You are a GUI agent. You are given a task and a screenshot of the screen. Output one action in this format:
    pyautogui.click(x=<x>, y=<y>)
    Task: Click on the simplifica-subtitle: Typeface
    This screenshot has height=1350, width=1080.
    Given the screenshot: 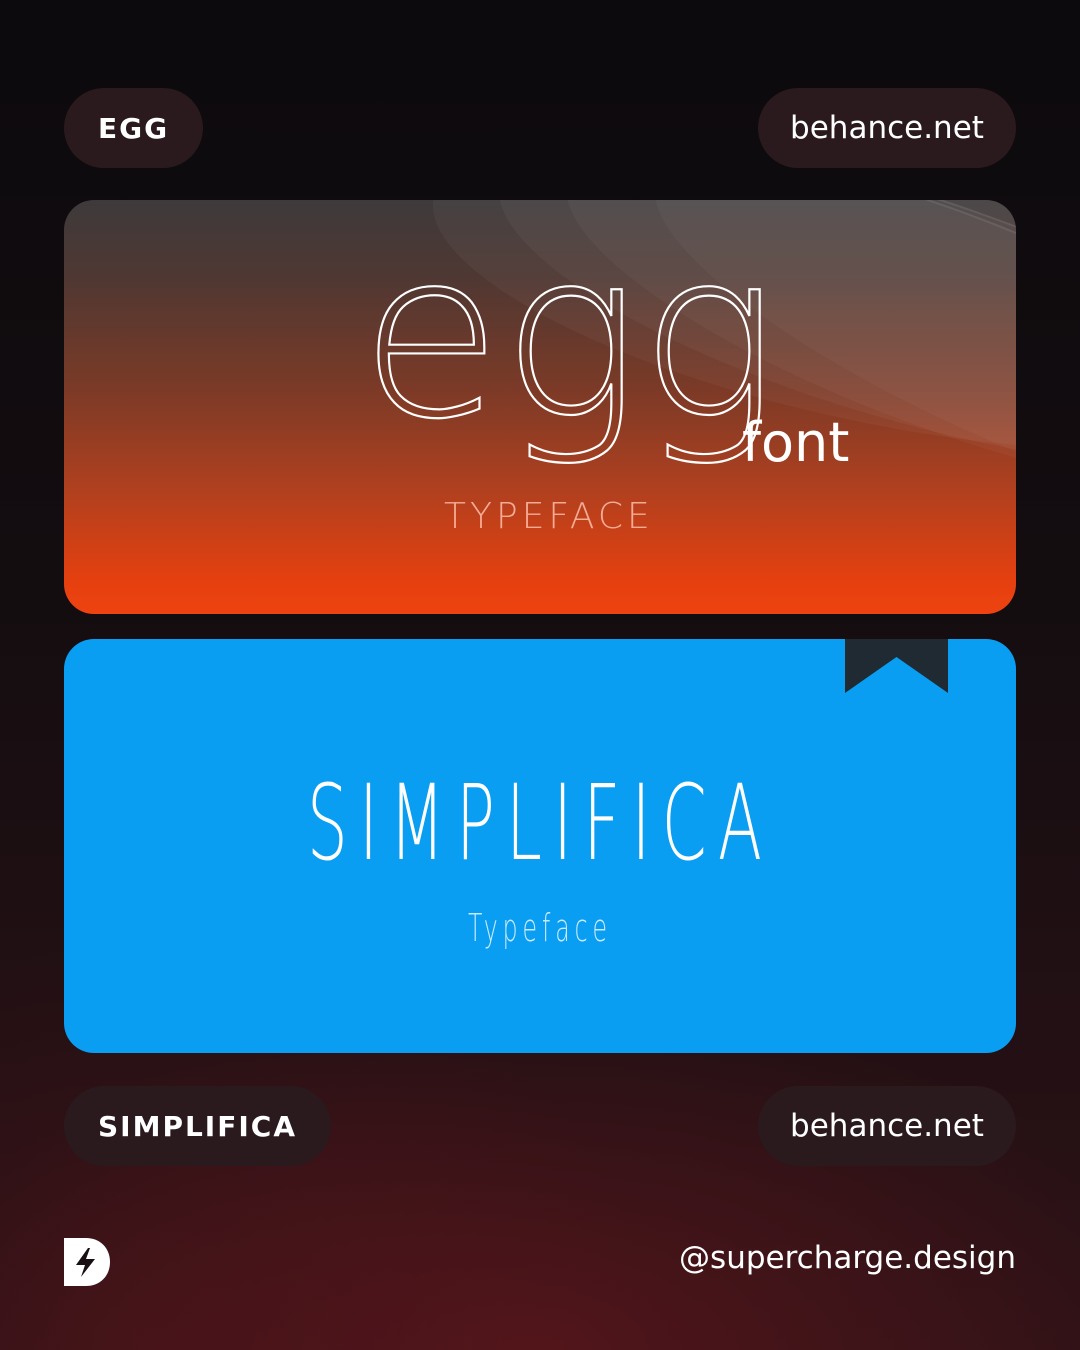 What is the action you would take?
    pyautogui.click(x=540, y=928)
    